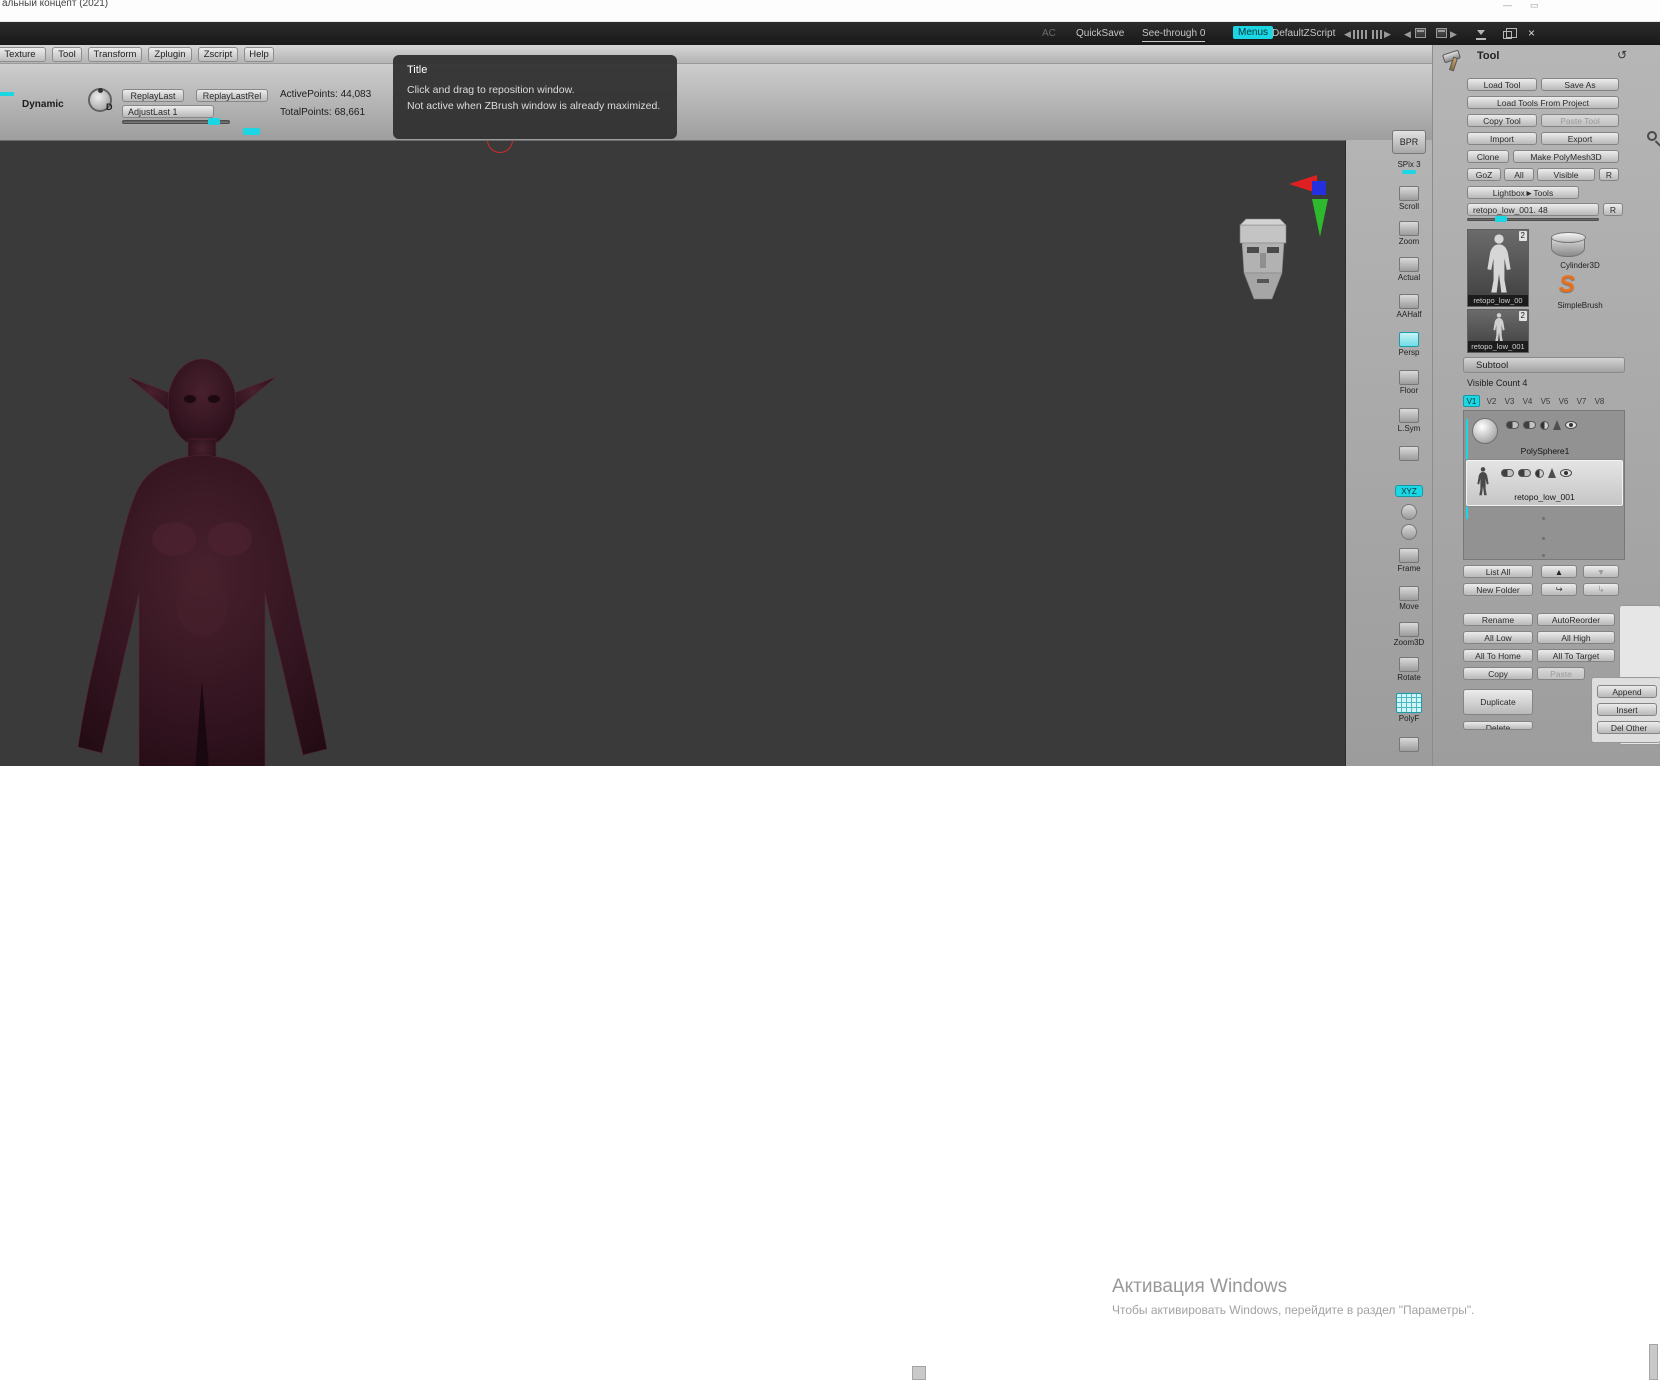 Image resolution: width=1660 pixels, height=1380 pixels. Describe the element at coordinates (1407, 34) in the screenshot. I see `dock-left-icon: ◀` at that location.